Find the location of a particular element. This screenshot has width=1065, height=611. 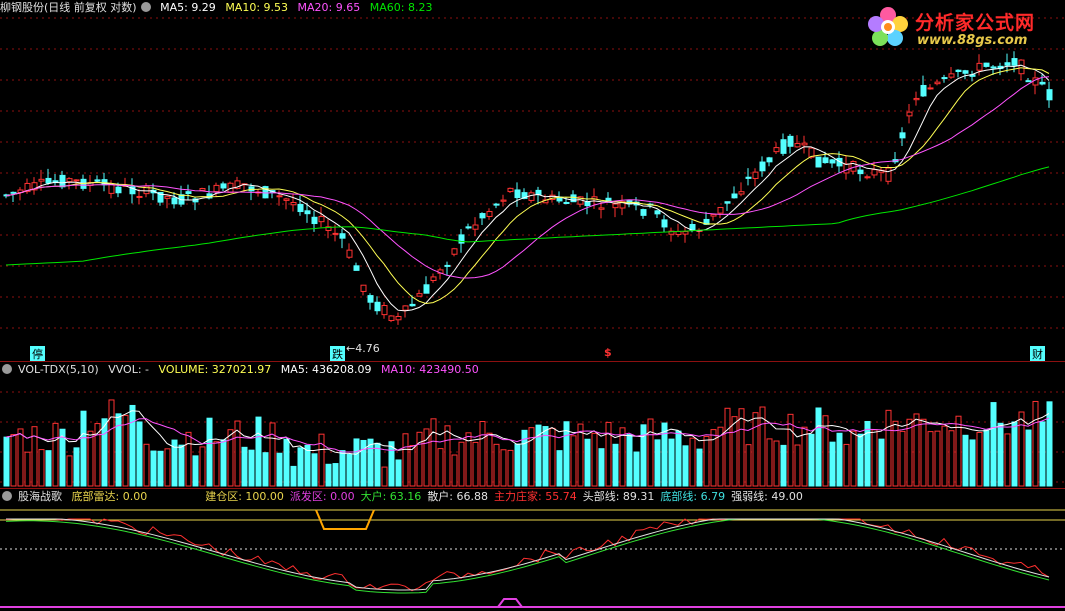

settings-gear-icon is located at coordinates (145, 7).